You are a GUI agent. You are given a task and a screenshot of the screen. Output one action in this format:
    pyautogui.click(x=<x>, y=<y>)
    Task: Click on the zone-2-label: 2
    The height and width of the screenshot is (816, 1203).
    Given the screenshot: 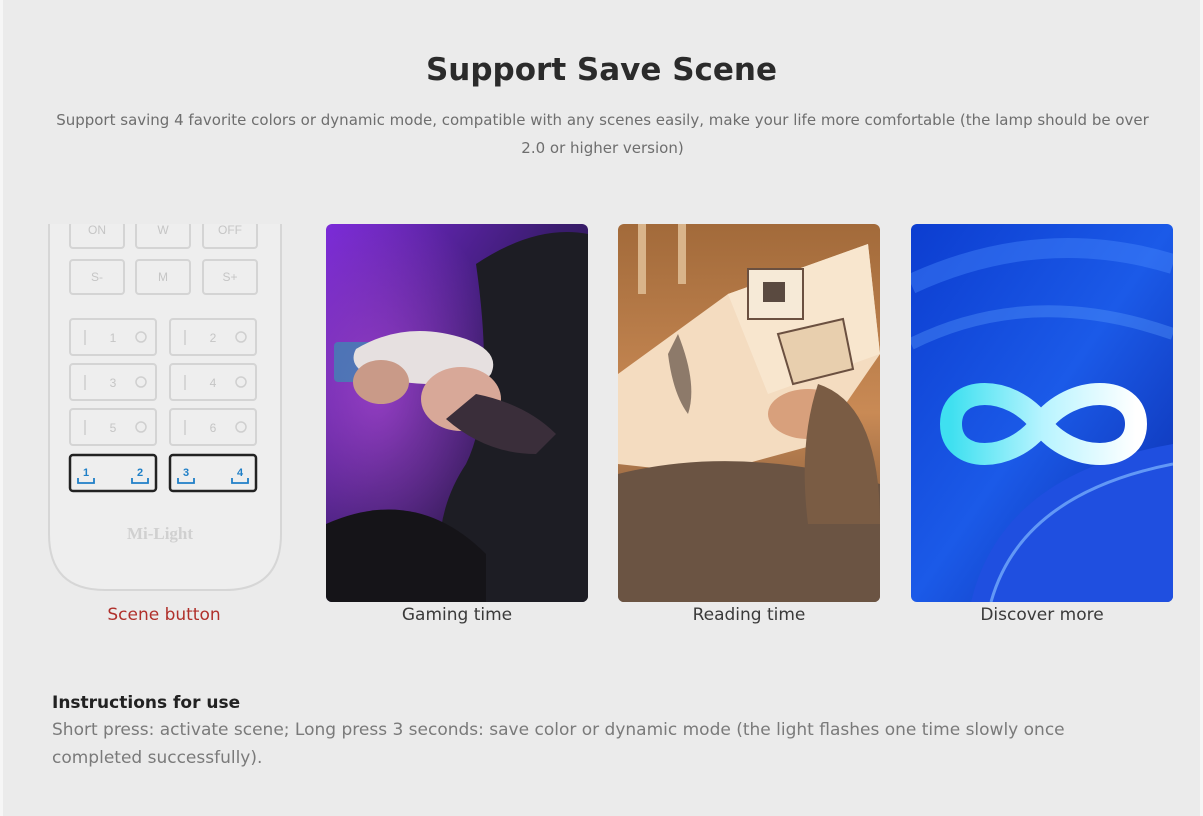 What is the action you would take?
    pyautogui.click(x=213, y=338)
    